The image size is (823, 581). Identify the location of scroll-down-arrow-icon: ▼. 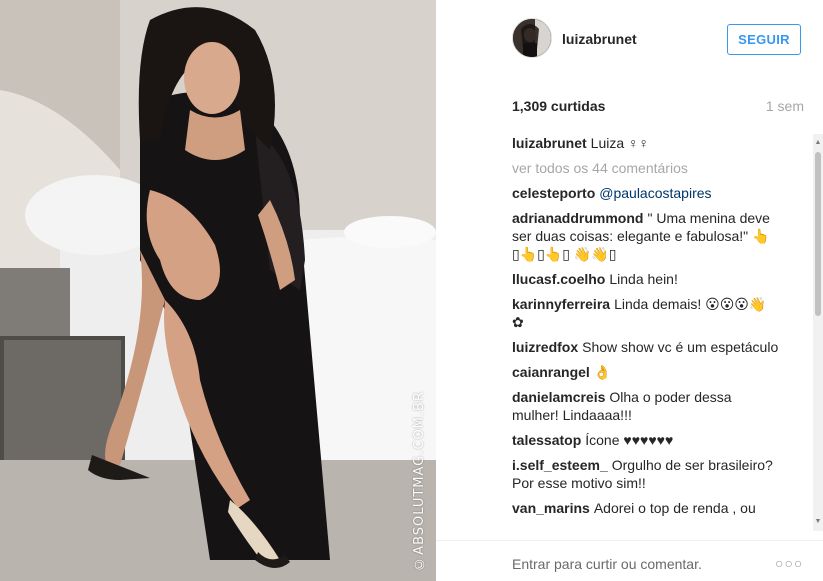
(818, 522).